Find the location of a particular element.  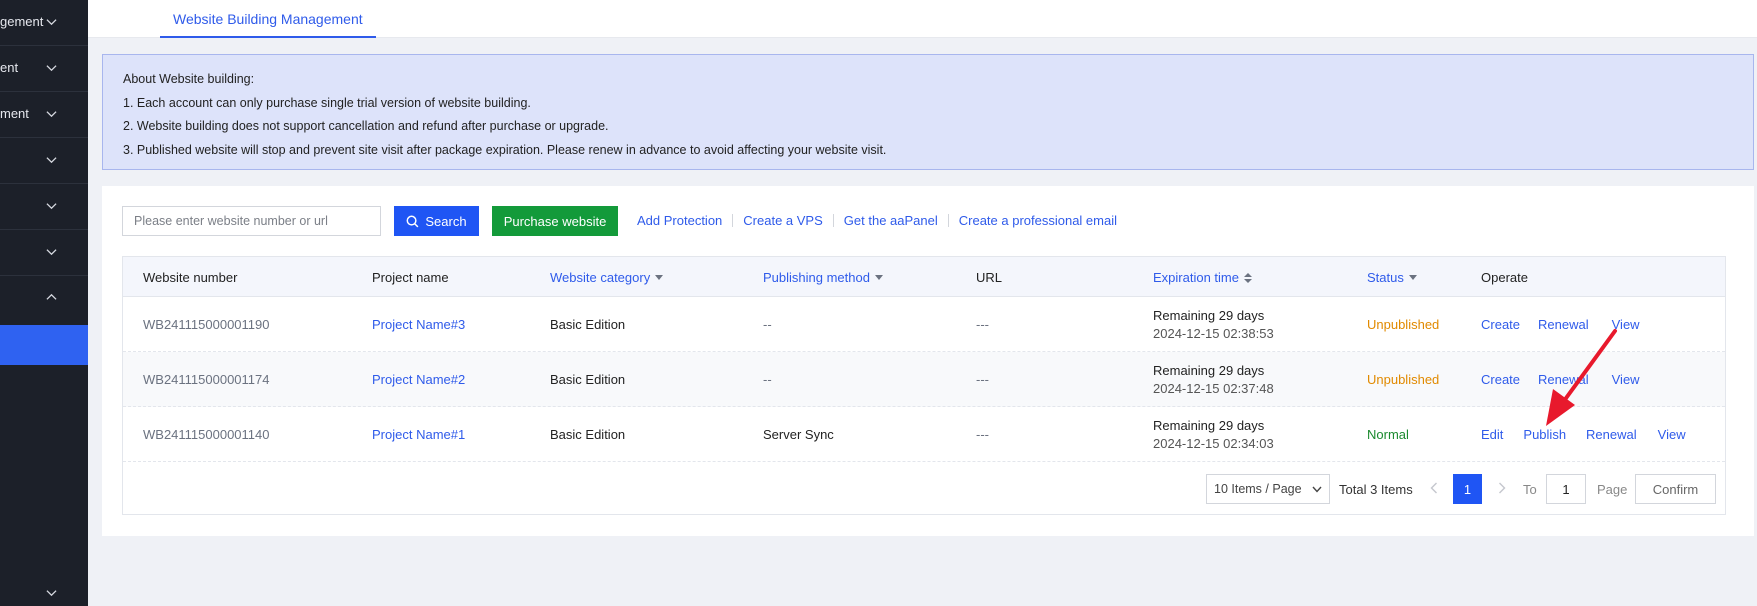

purchase-website-button: Purchase website is located at coordinates (555, 221).